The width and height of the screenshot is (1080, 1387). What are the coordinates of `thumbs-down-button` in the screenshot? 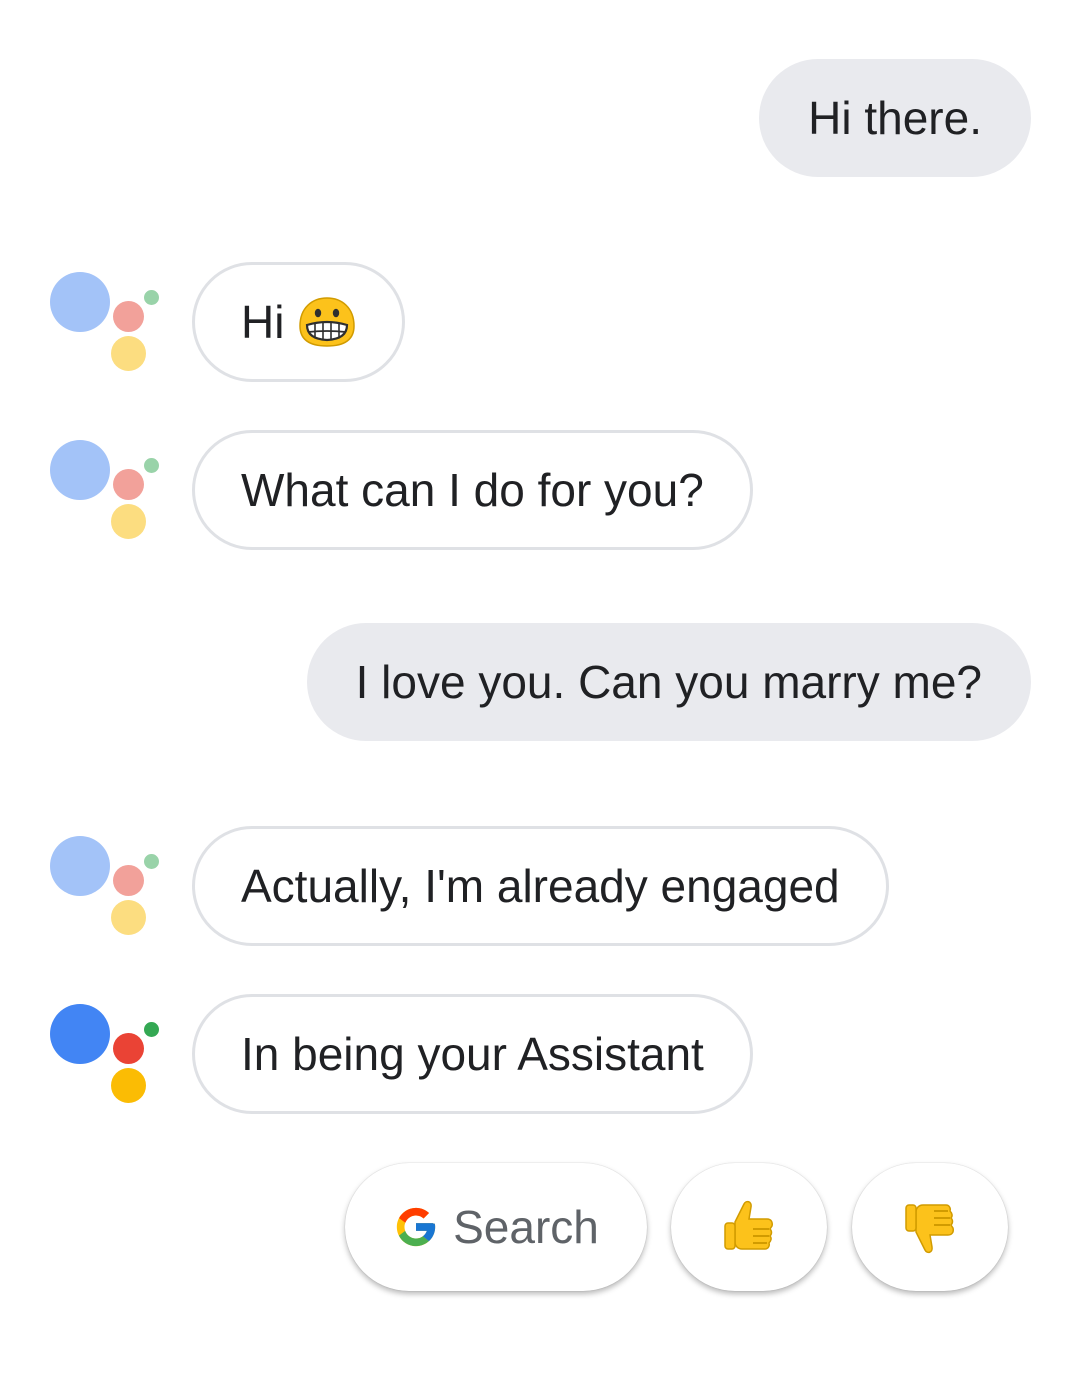 It's located at (930, 1227).